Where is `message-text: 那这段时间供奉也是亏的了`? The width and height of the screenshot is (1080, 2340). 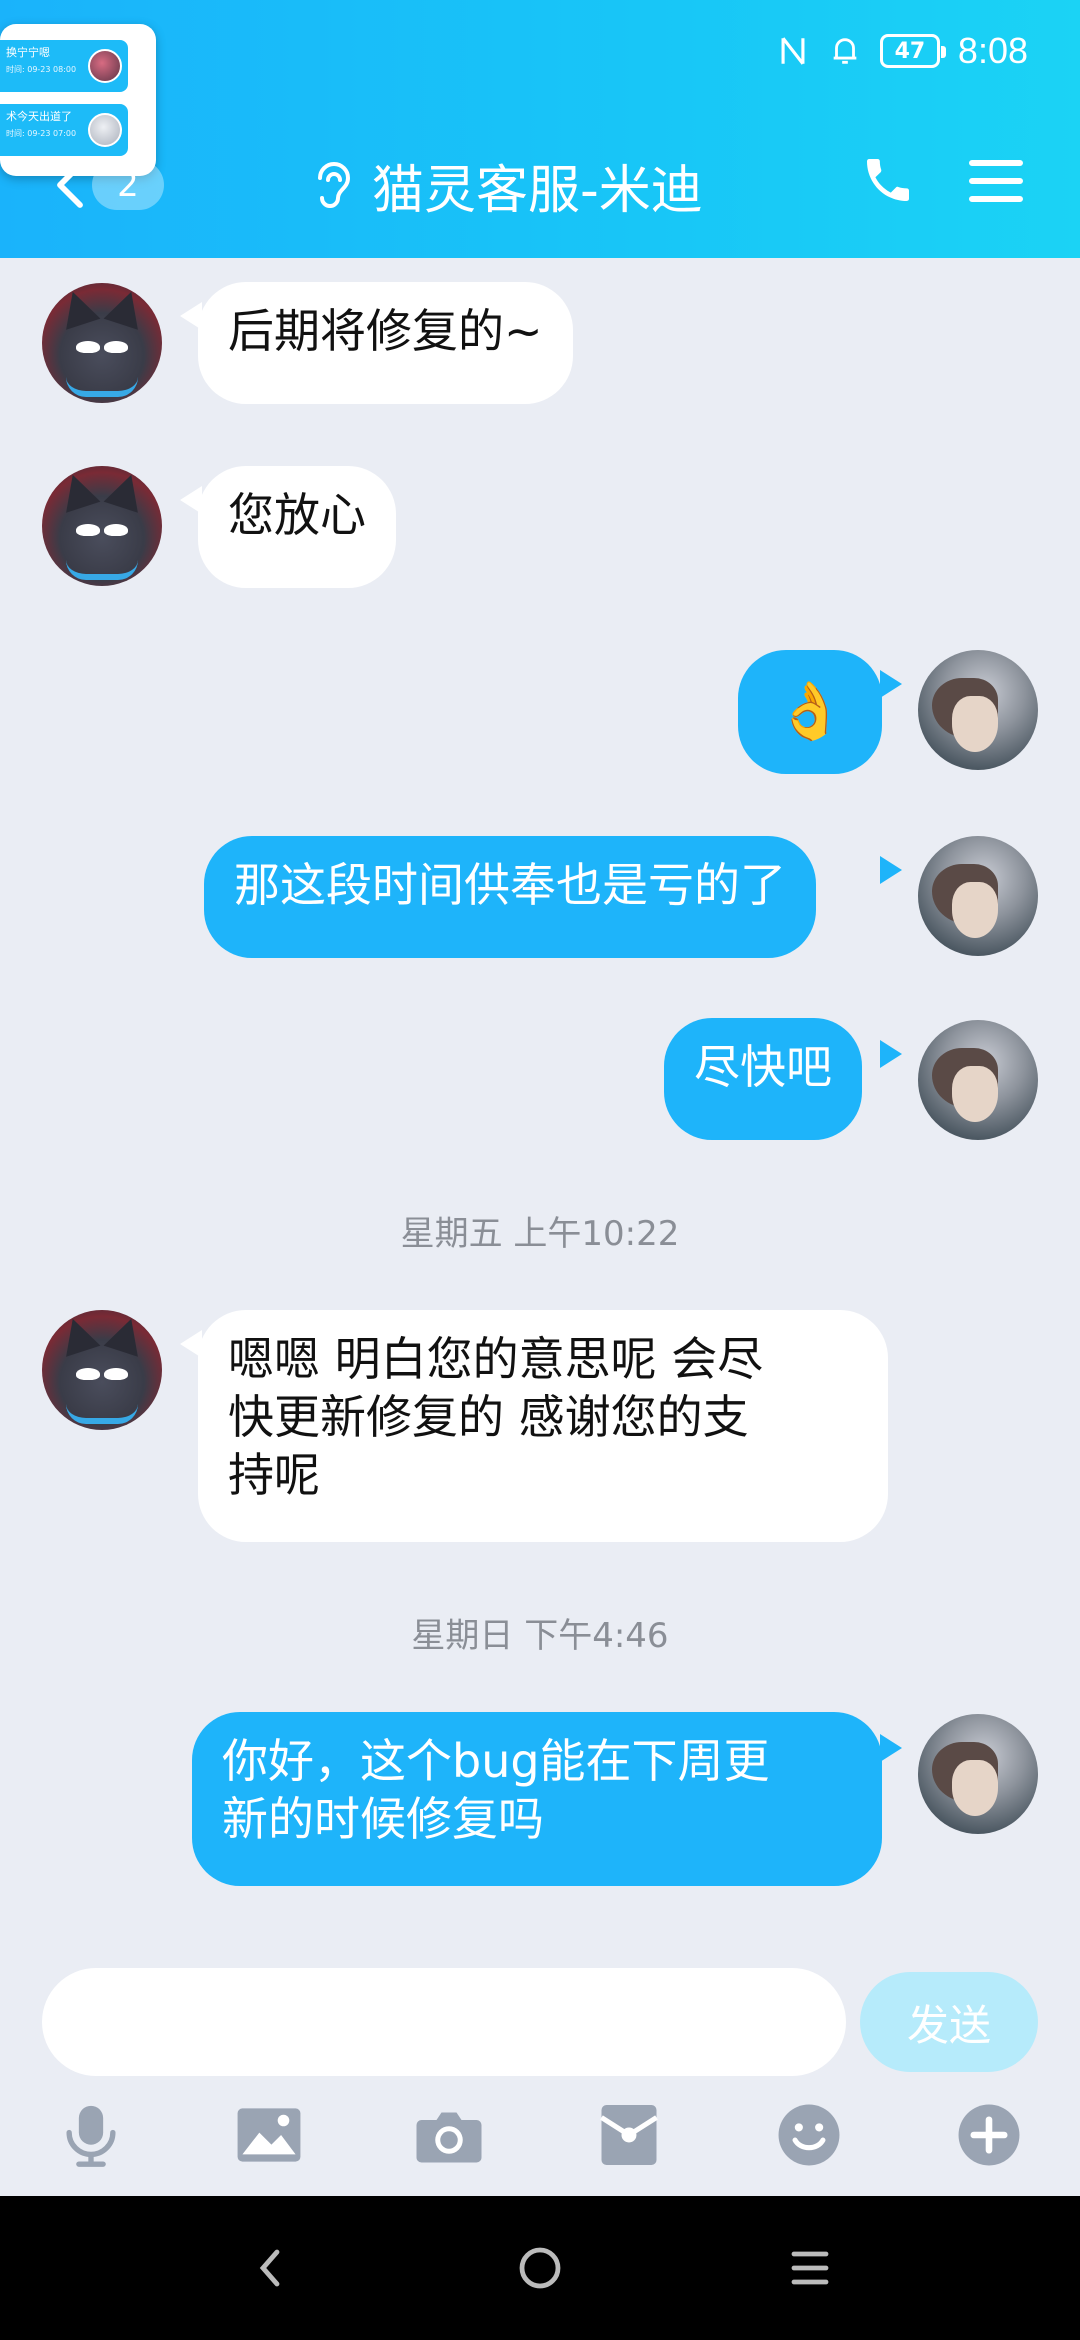
message-text: 那这段时间供奉也是亏的了 is located at coordinates (510, 885).